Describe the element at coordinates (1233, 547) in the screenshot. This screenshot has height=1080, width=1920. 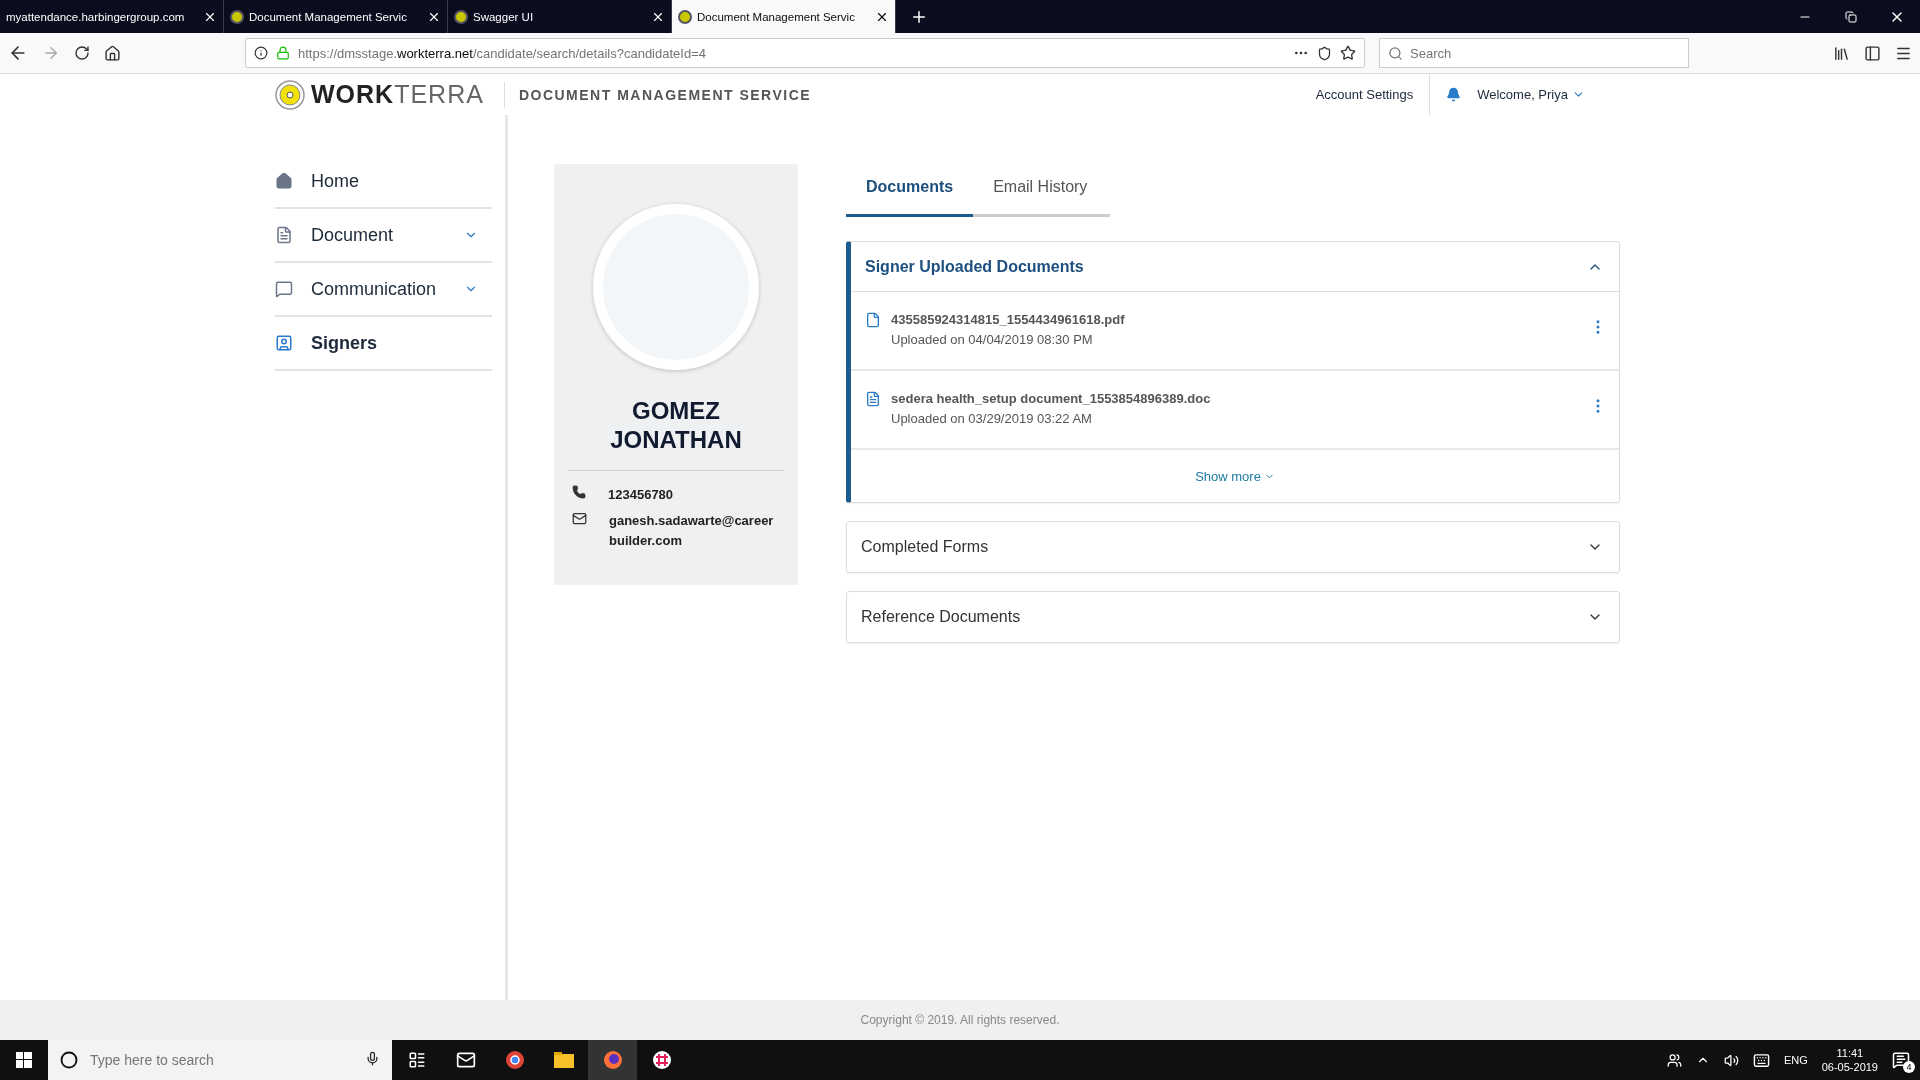
I see `accordion-header: Completed Forms` at that location.